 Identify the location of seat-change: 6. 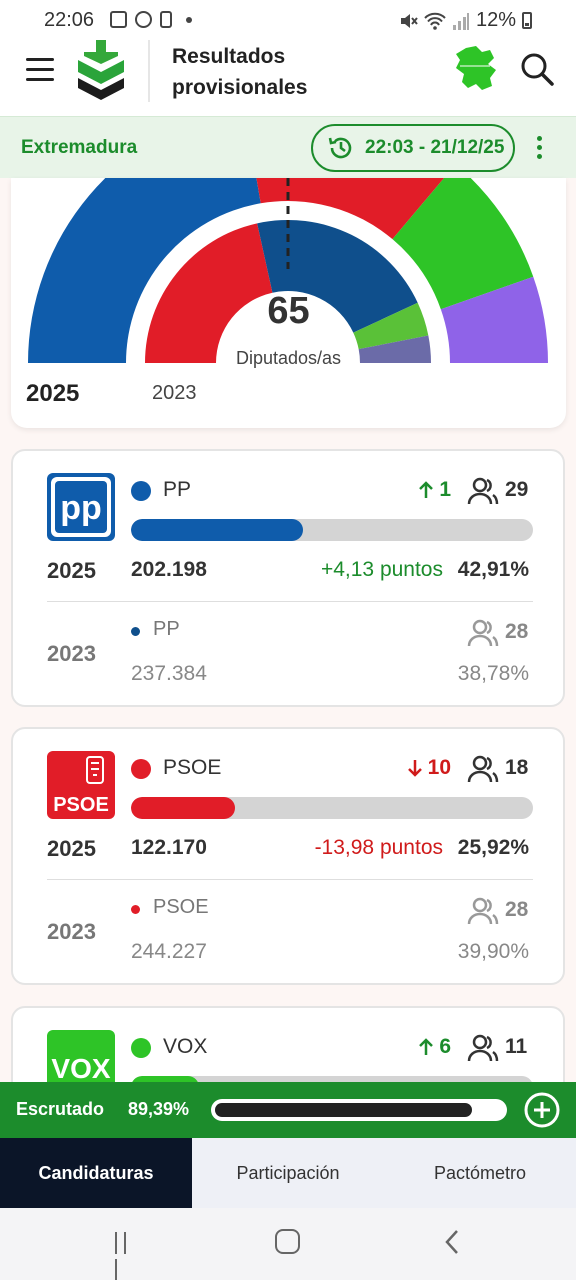
(434, 1047).